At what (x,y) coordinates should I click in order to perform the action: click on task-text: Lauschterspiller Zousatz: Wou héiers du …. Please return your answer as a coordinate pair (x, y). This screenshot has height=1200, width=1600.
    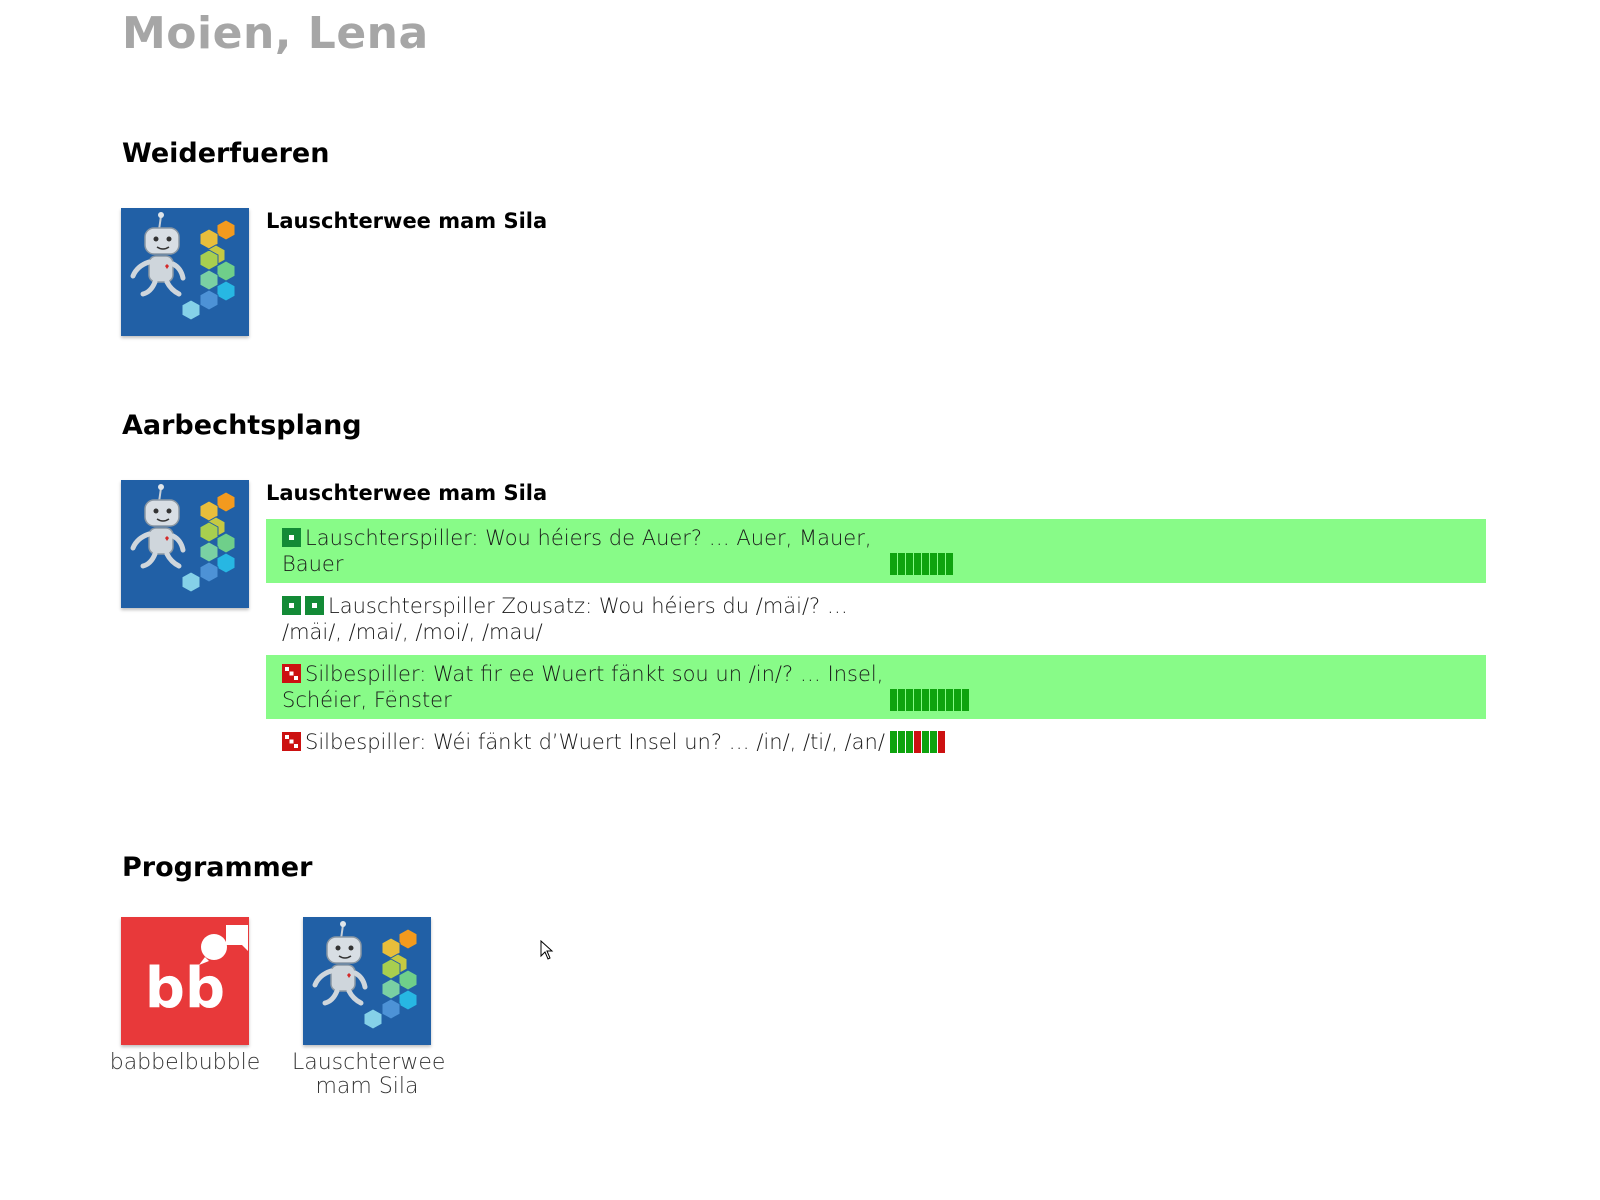
    Looking at the image, I should click on (584, 619).